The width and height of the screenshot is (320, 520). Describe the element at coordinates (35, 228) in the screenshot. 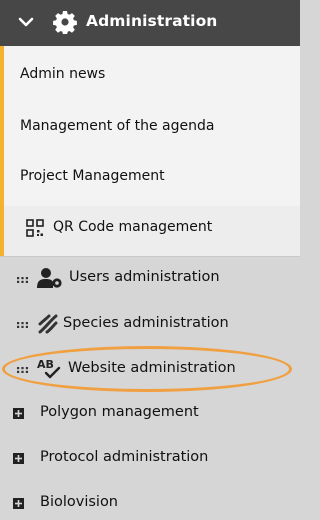

I see `qr-code-icon` at that location.